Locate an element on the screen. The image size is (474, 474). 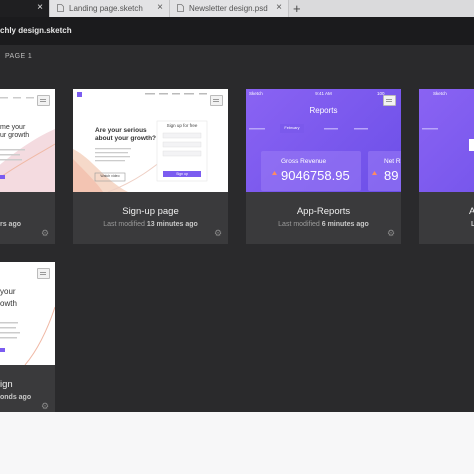
artboard-card: Sketch A L is located at coordinates (446, 166).